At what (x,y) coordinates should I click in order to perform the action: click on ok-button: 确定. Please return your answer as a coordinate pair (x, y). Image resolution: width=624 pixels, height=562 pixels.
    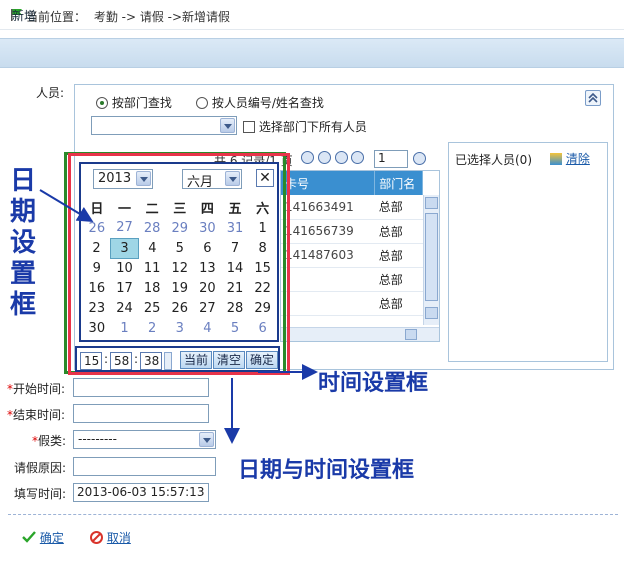
    Looking at the image, I should click on (43, 537).